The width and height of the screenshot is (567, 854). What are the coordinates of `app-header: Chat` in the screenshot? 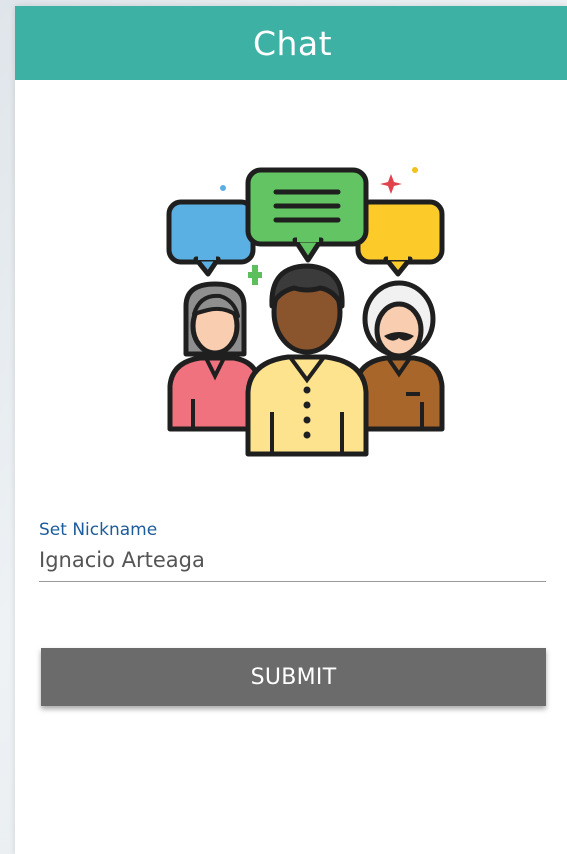 It's located at (291, 43).